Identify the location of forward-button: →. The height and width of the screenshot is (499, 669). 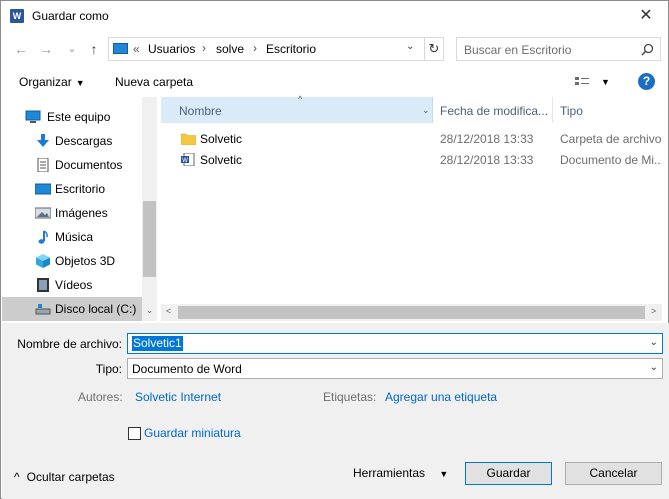
(46, 49).